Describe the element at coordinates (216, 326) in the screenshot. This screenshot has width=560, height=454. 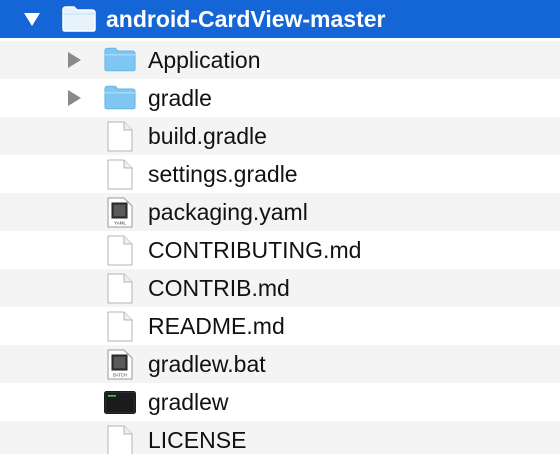
I see `tree-item-label: README.md` at that location.